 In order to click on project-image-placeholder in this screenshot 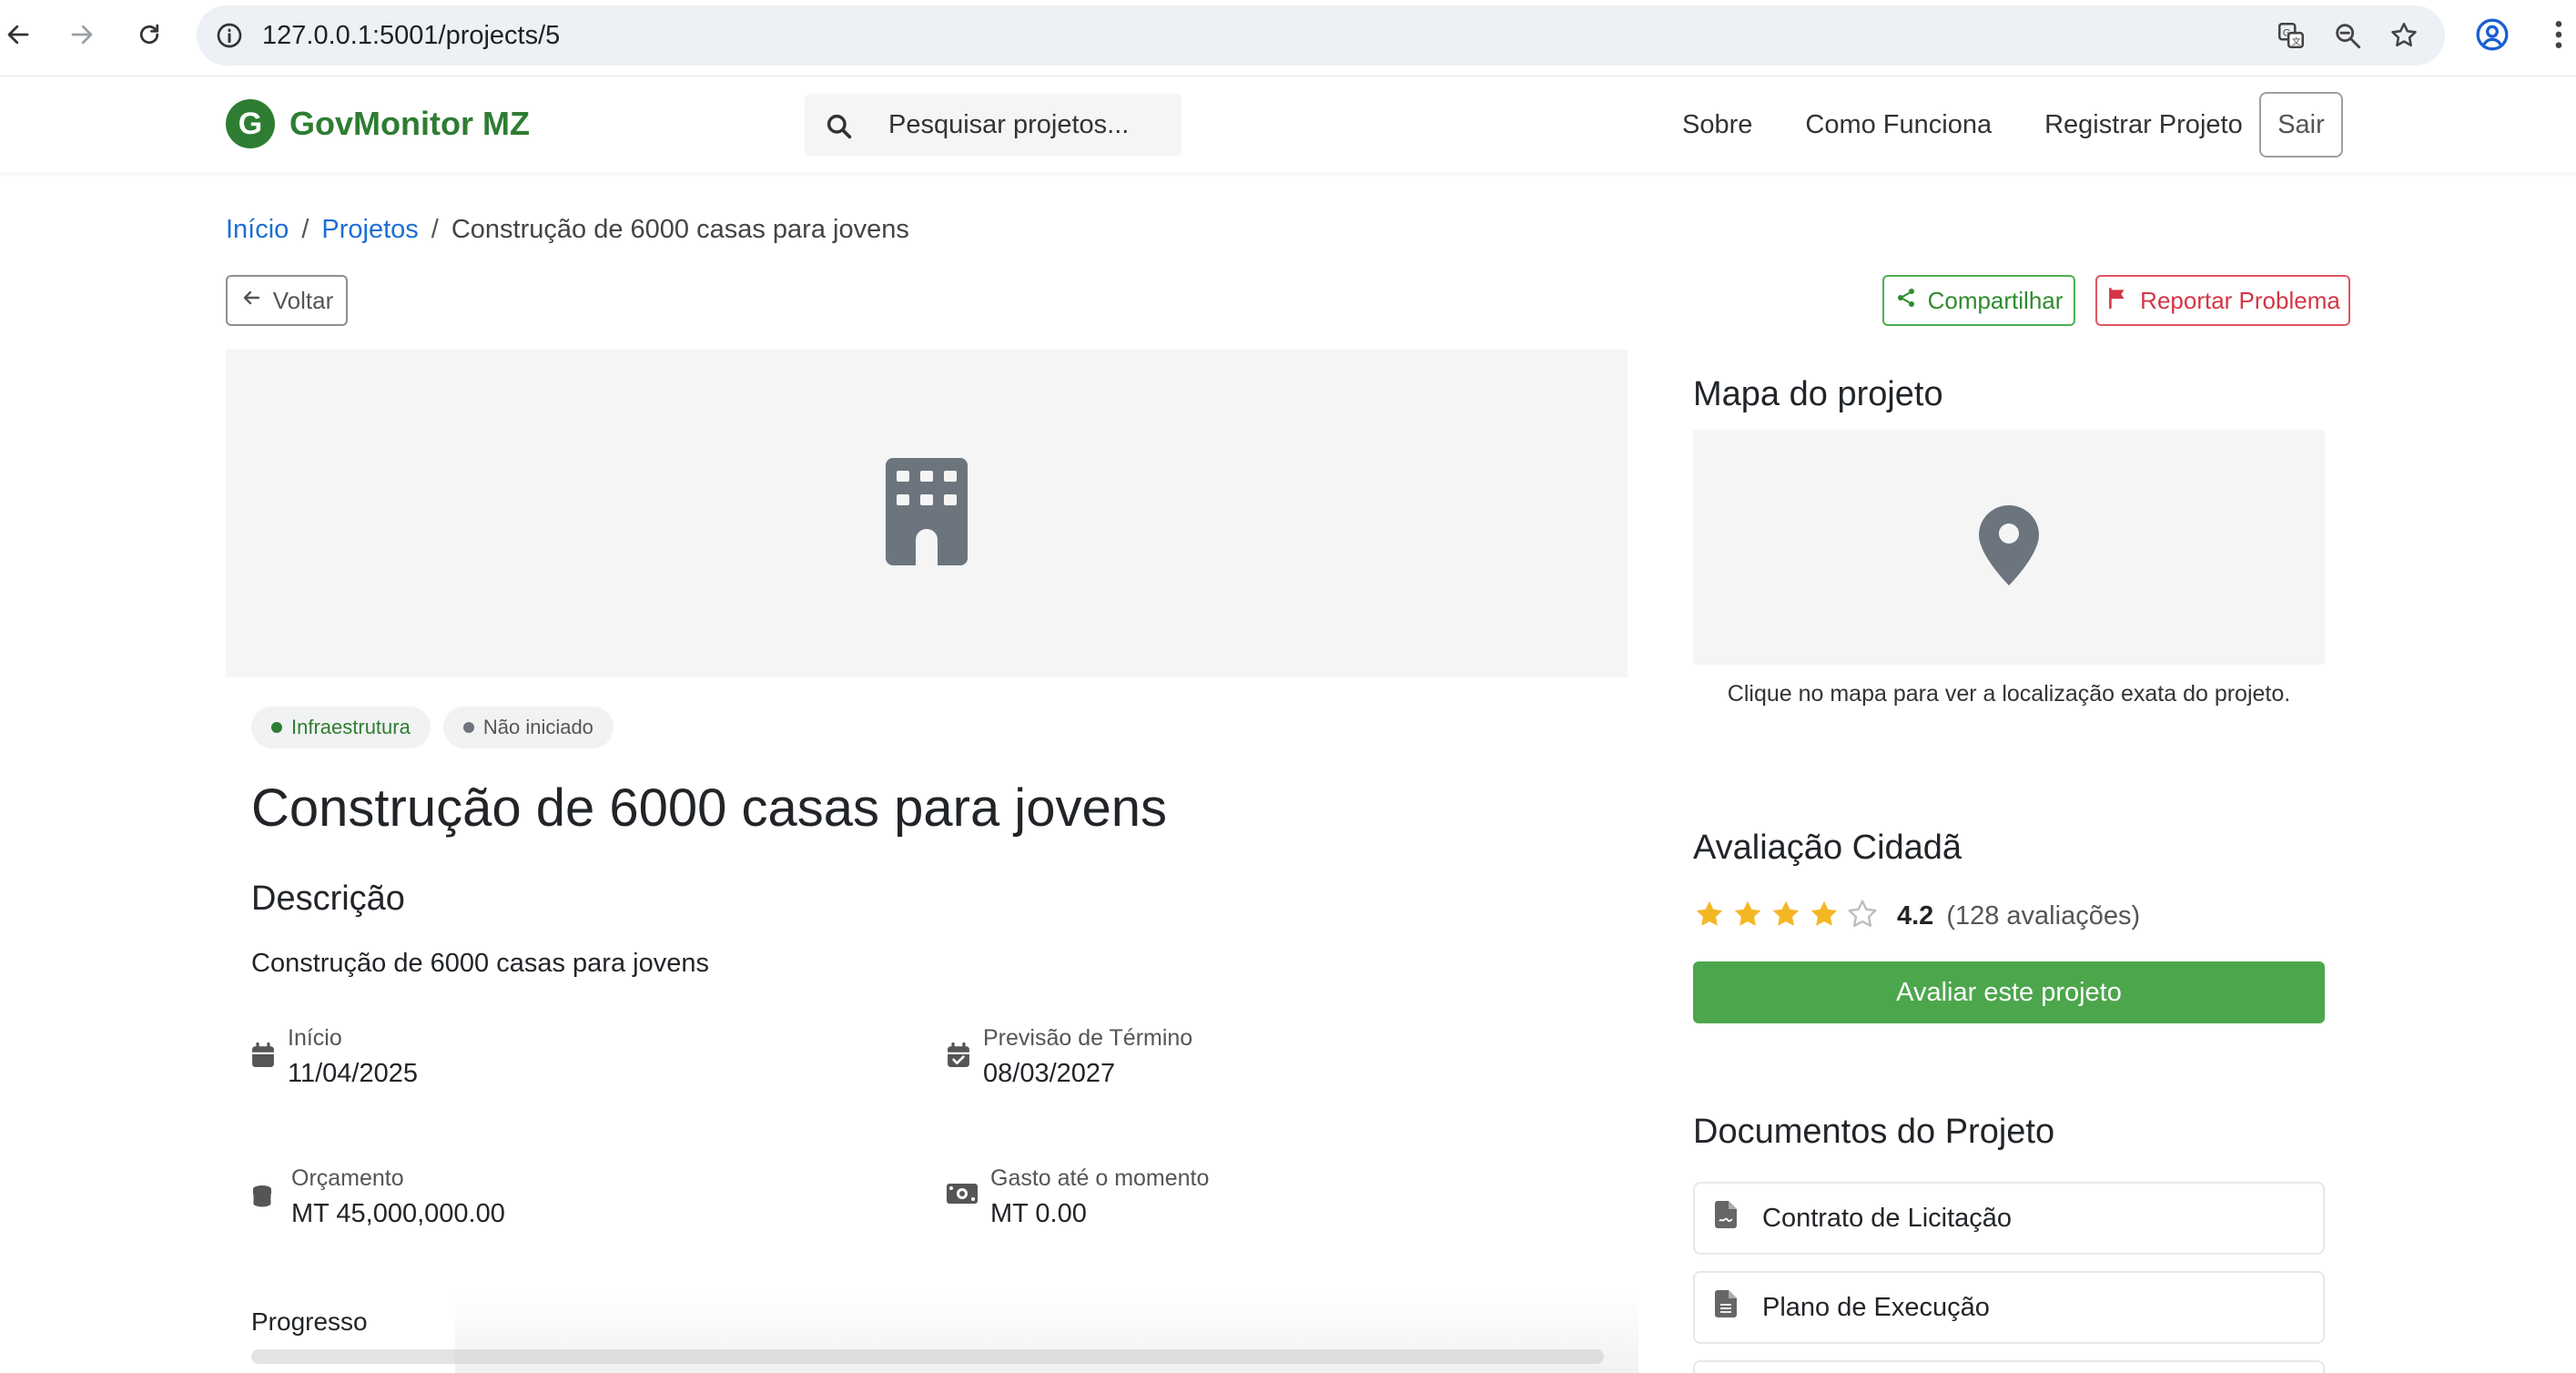, I will do `click(927, 513)`.